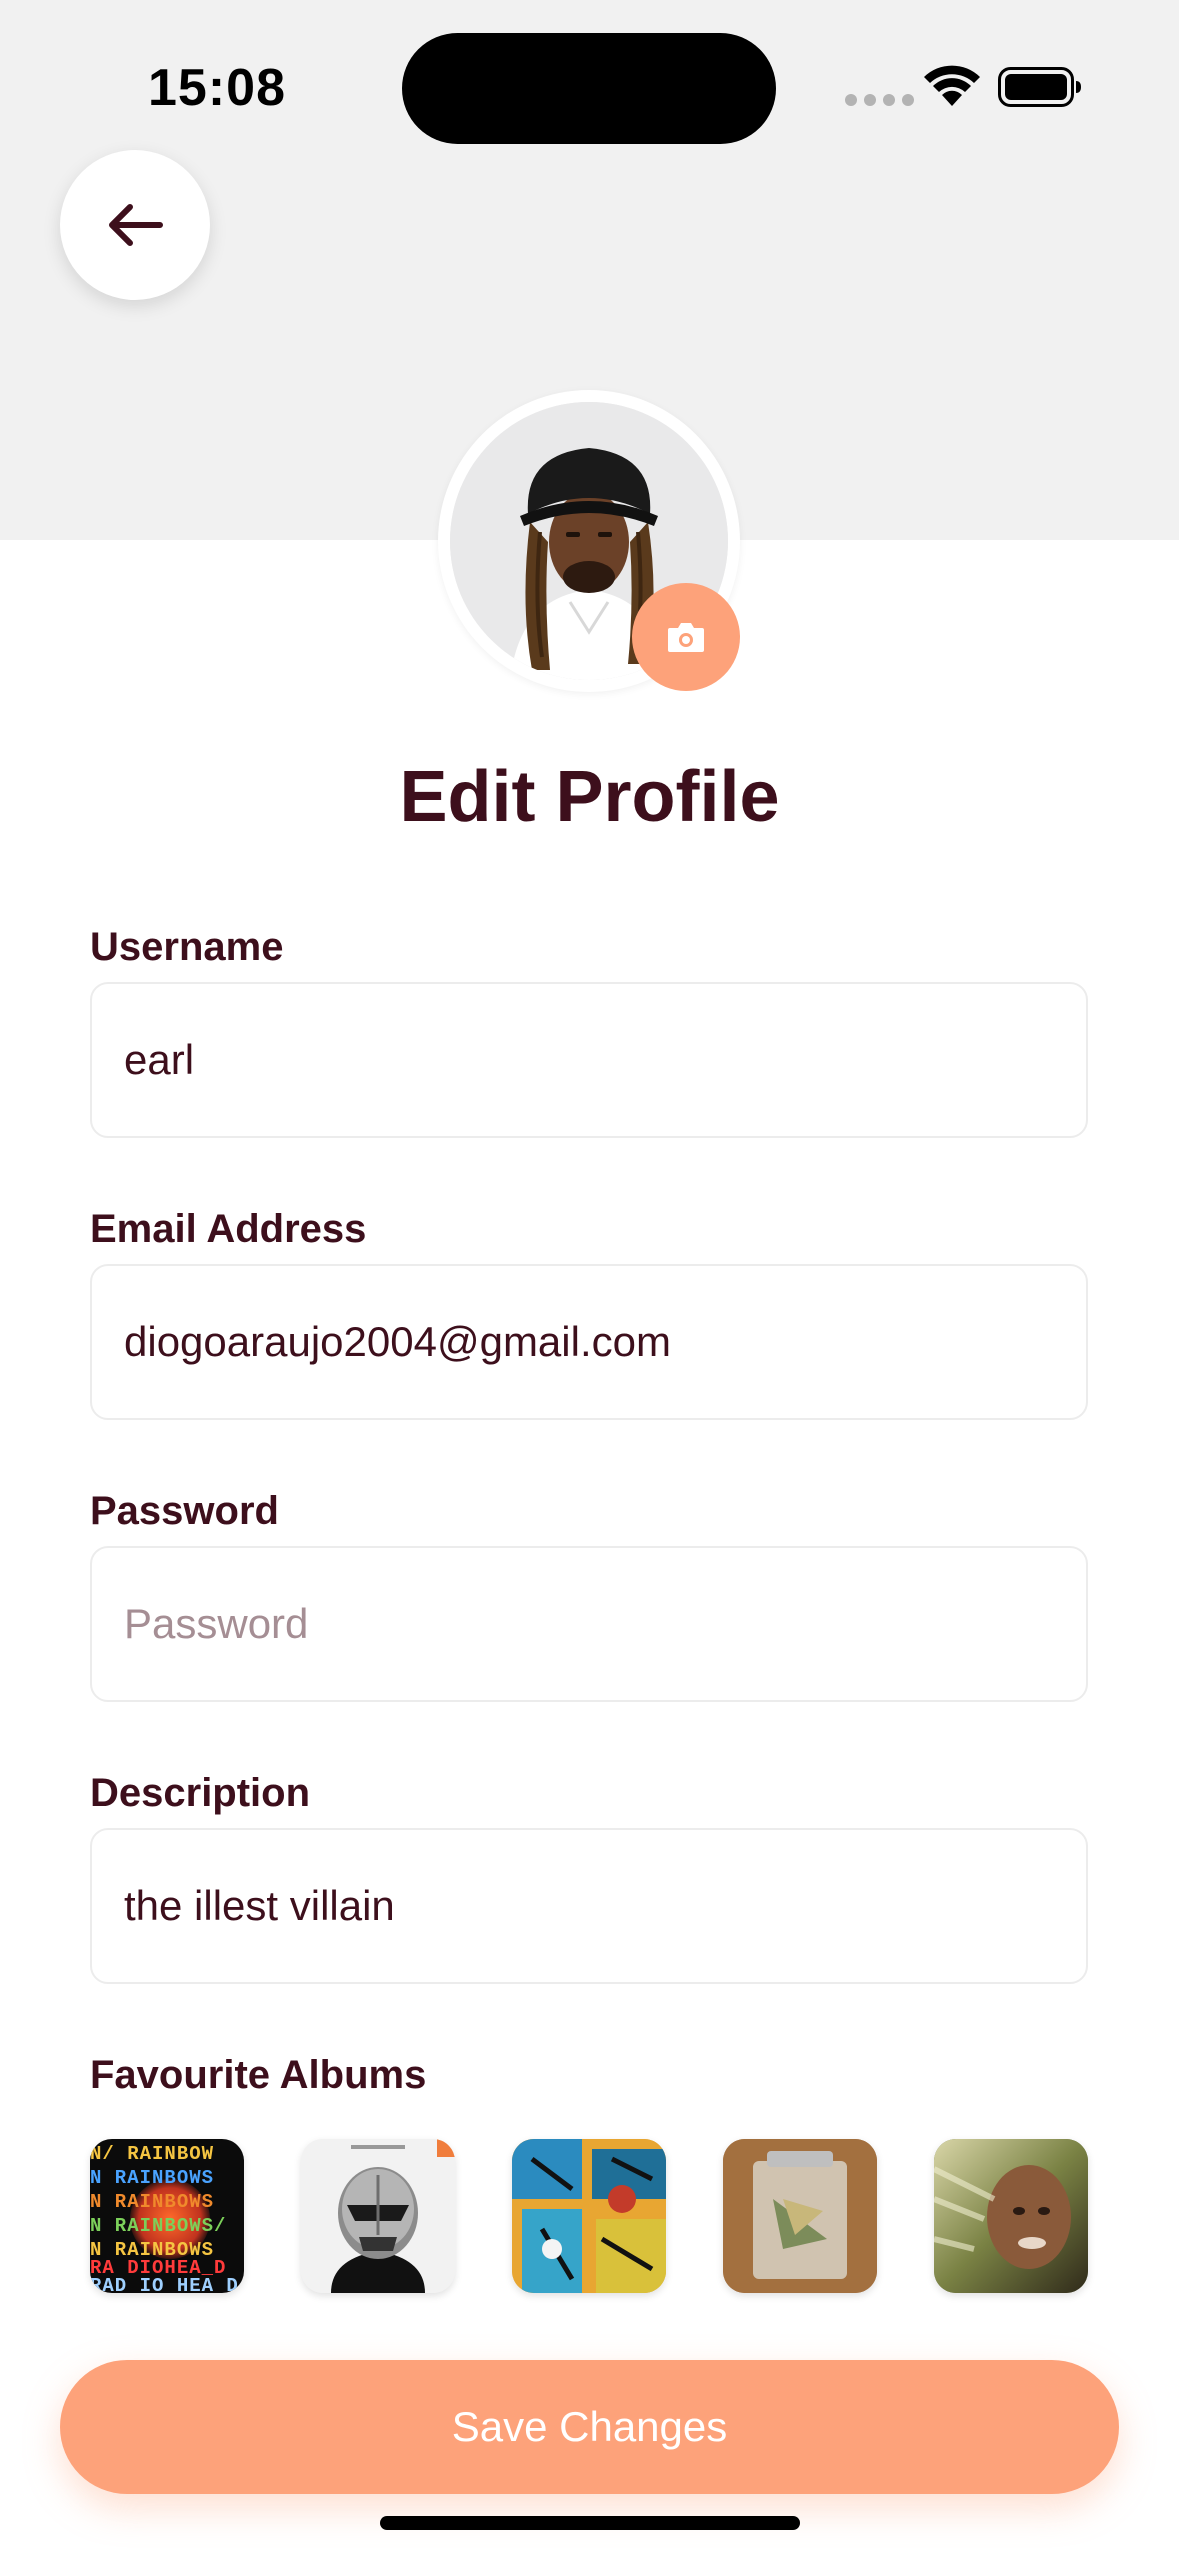 This screenshot has width=1179, height=2556. Describe the element at coordinates (228, 1229) in the screenshot. I see `email-label: Email Address` at that location.